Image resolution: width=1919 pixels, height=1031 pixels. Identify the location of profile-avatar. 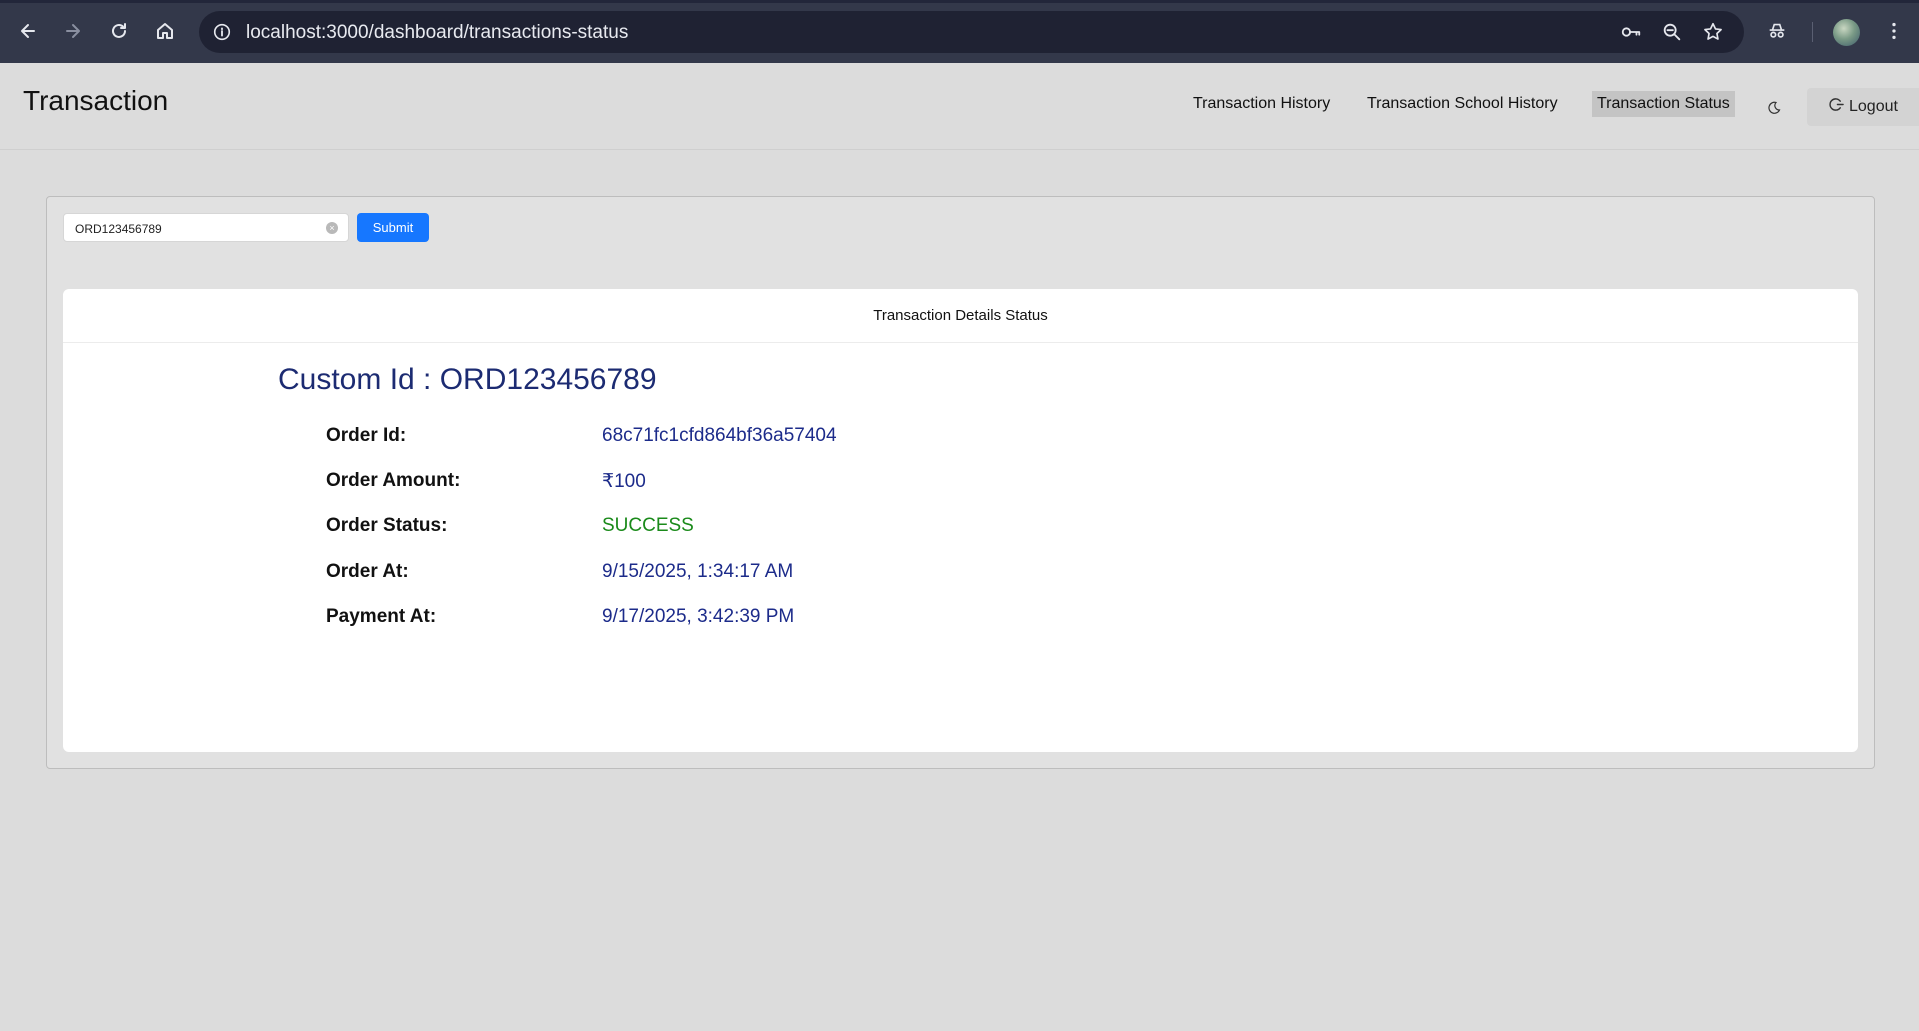
(1846, 32).